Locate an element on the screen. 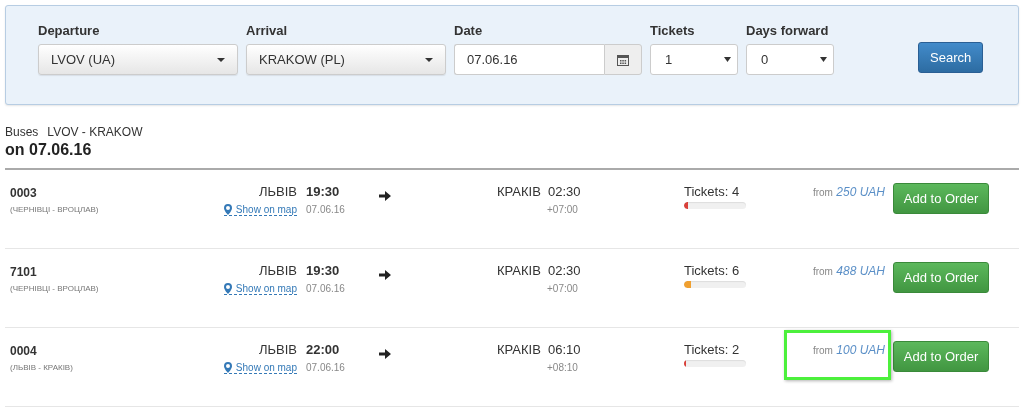 This screenshot has height=409, width=1024. price-text: from 488 UAH is located at coordinates (848, 270).